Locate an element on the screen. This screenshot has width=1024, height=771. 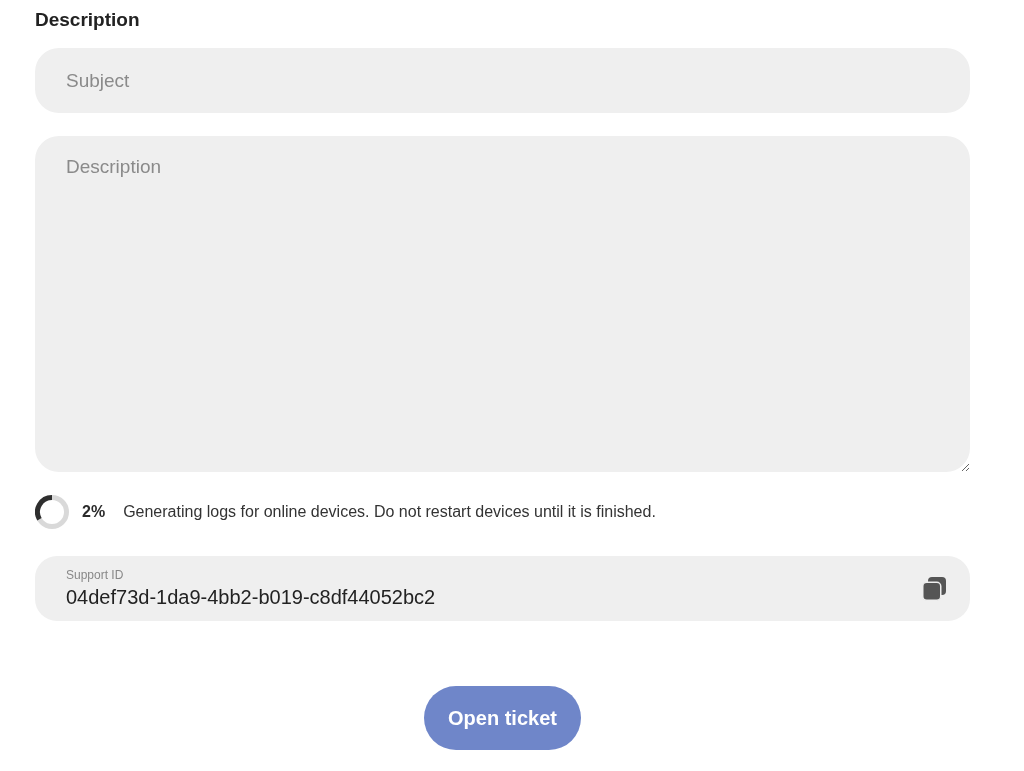
progress-percent: 2% is located at coordinates (94, 512).